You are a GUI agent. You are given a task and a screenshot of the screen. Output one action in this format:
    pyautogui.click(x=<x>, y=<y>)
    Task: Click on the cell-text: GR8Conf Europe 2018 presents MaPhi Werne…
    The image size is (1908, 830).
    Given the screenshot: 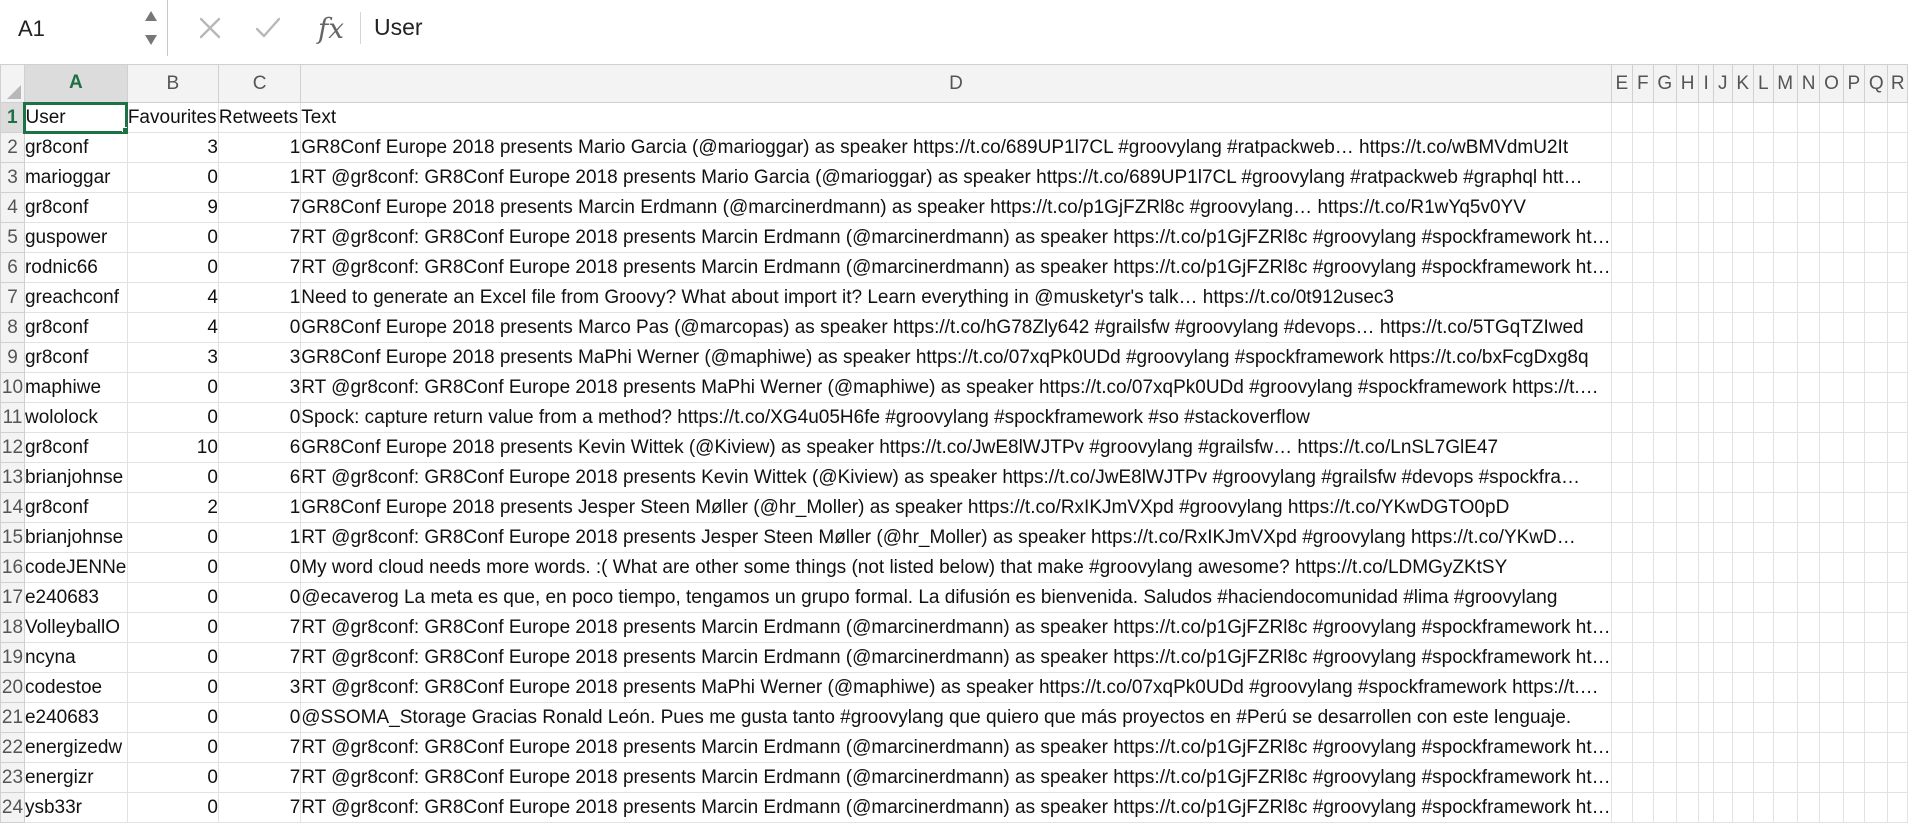 What is the action you would take?
    pyautogui.click(x=956, y=357)
    